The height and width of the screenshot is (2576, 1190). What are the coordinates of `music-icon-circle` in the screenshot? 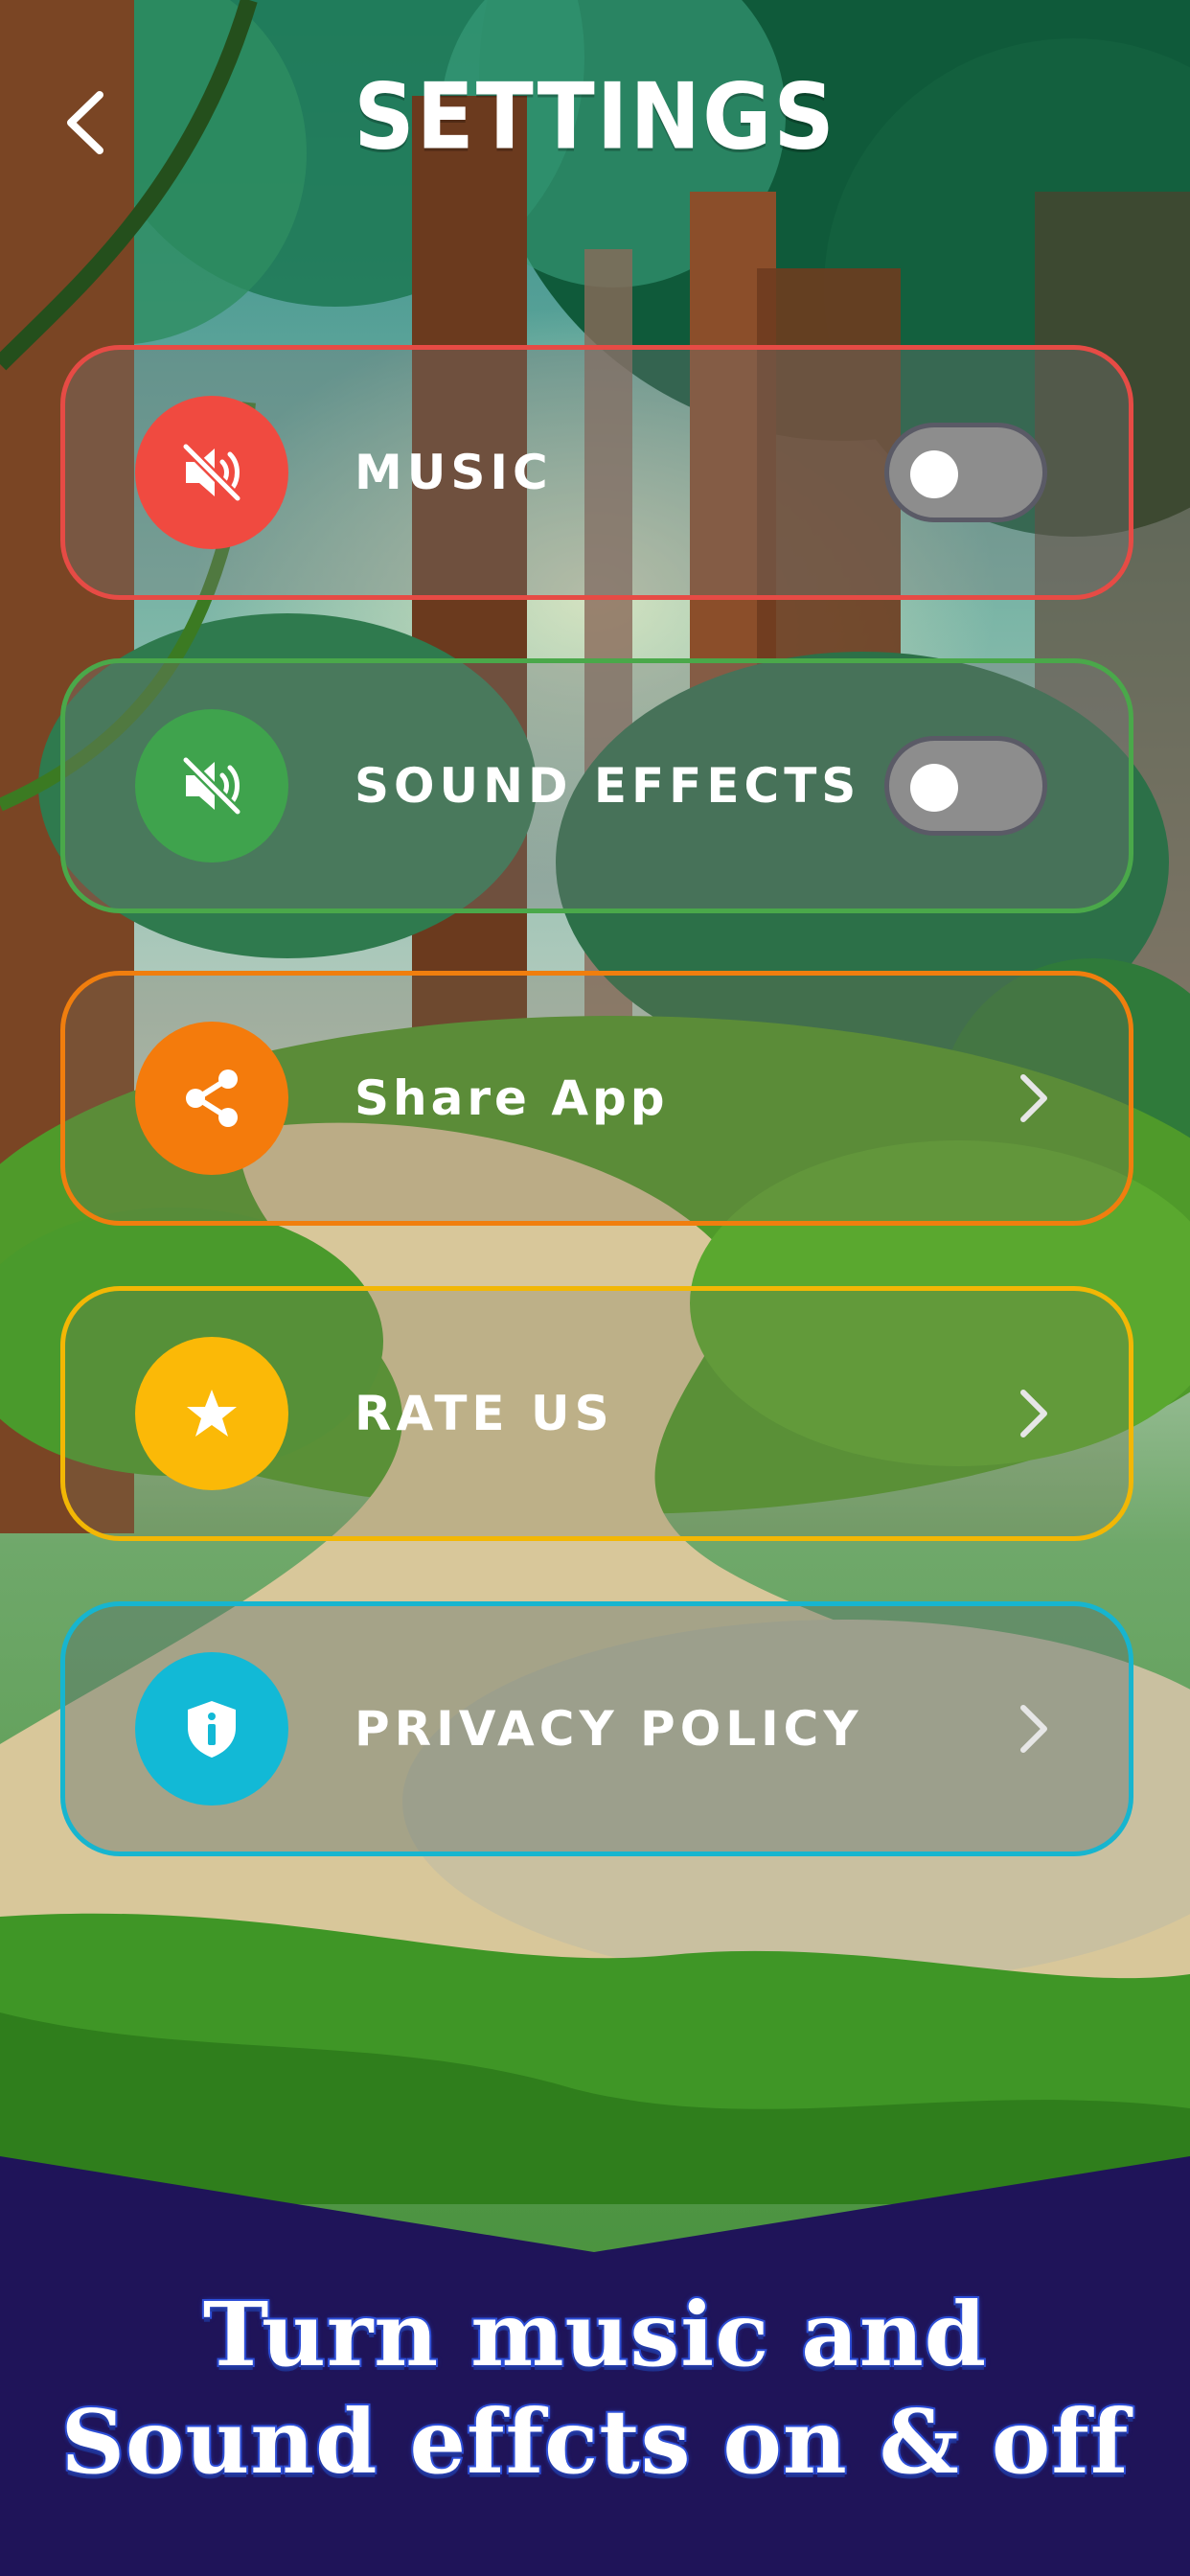 It's located at (212, 472).